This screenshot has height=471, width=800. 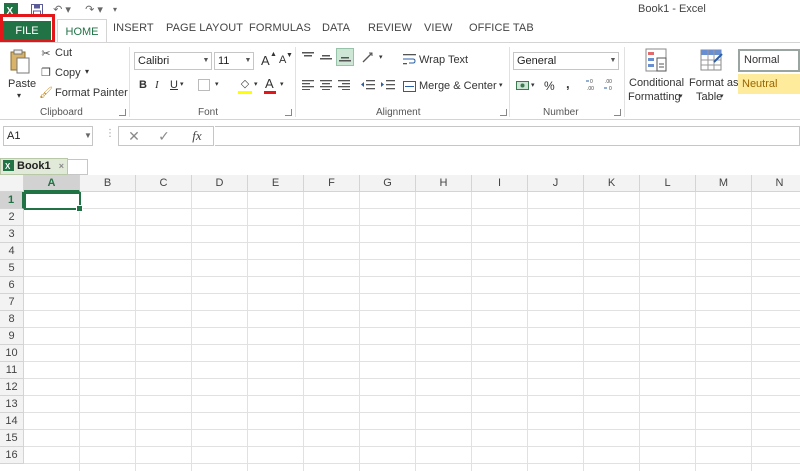 What do you see at coordinates (769, 60) in the screenshot?
I see `style-normal: Normal` at bounding box center [769, 60].